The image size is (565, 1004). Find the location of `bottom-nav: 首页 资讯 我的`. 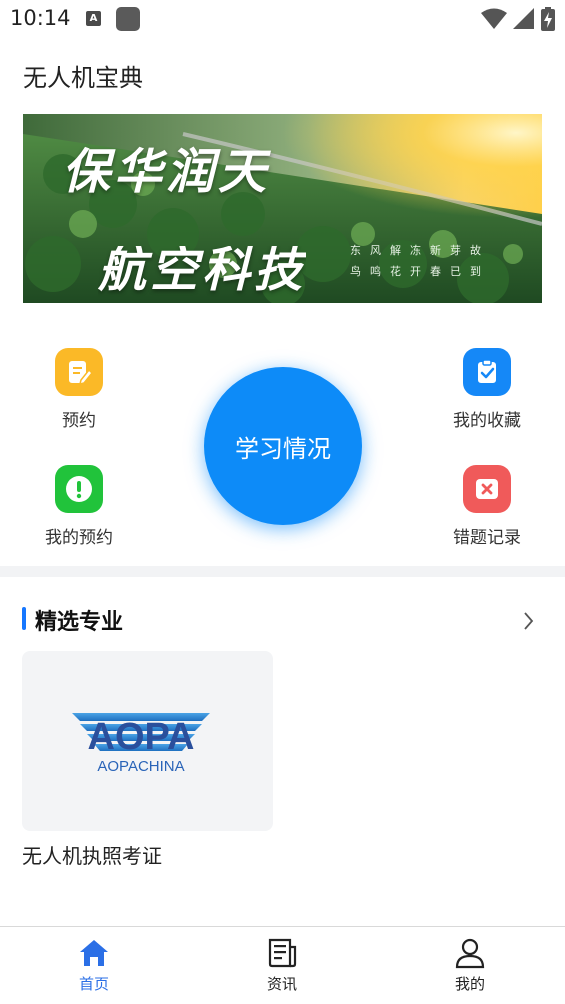

bottom-nav: 首页 资讯 我的 is located at coordinates (282, 965).